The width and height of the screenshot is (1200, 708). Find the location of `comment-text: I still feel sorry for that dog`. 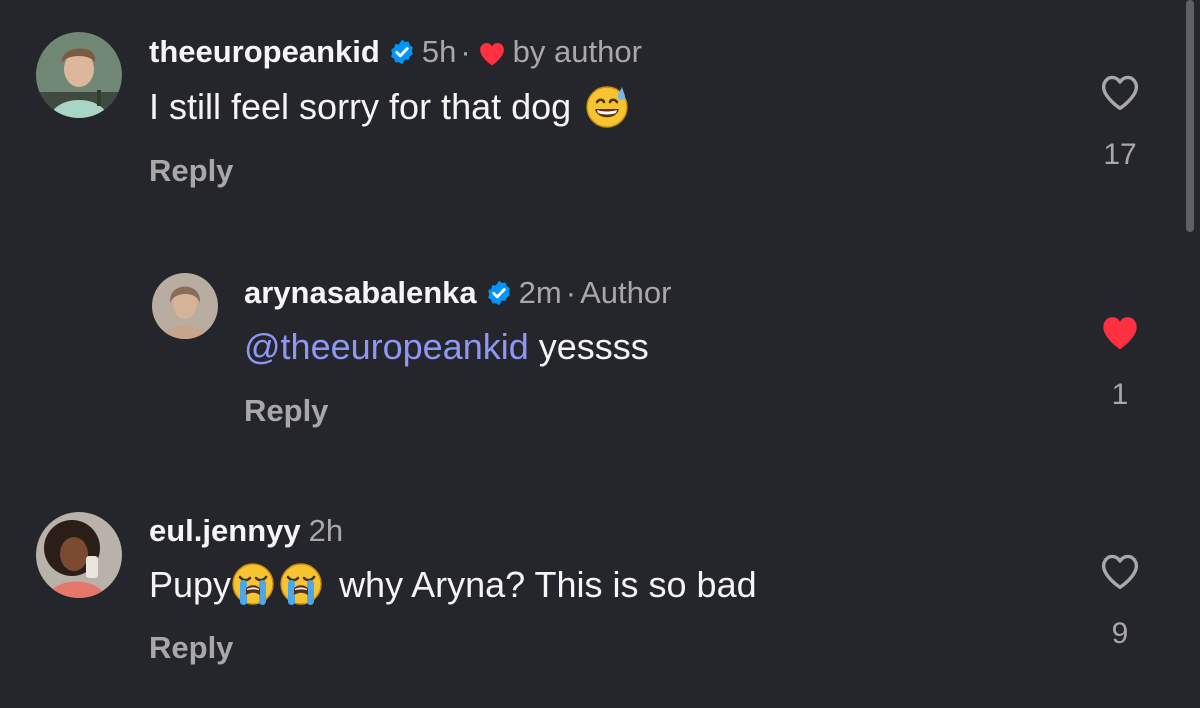

comment-text: I still feel sorry for that dog is located at coordinates (389, 110).